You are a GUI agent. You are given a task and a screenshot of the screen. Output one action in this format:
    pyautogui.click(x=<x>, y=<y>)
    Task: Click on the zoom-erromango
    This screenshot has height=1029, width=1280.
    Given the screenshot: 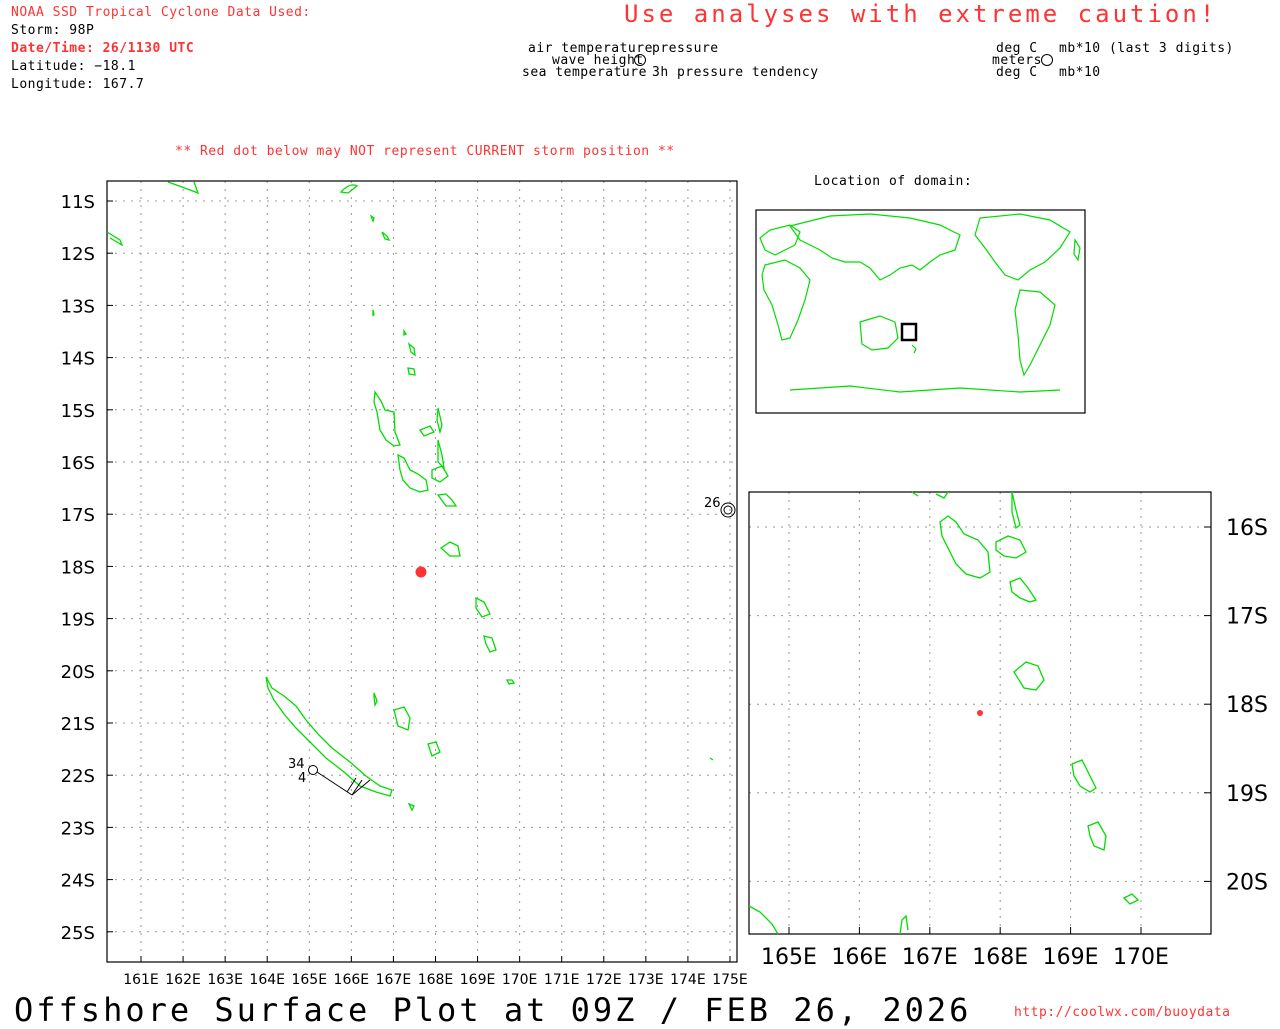 What is the action you would take?
    pyautogui.click(x=1084, y=776)
    